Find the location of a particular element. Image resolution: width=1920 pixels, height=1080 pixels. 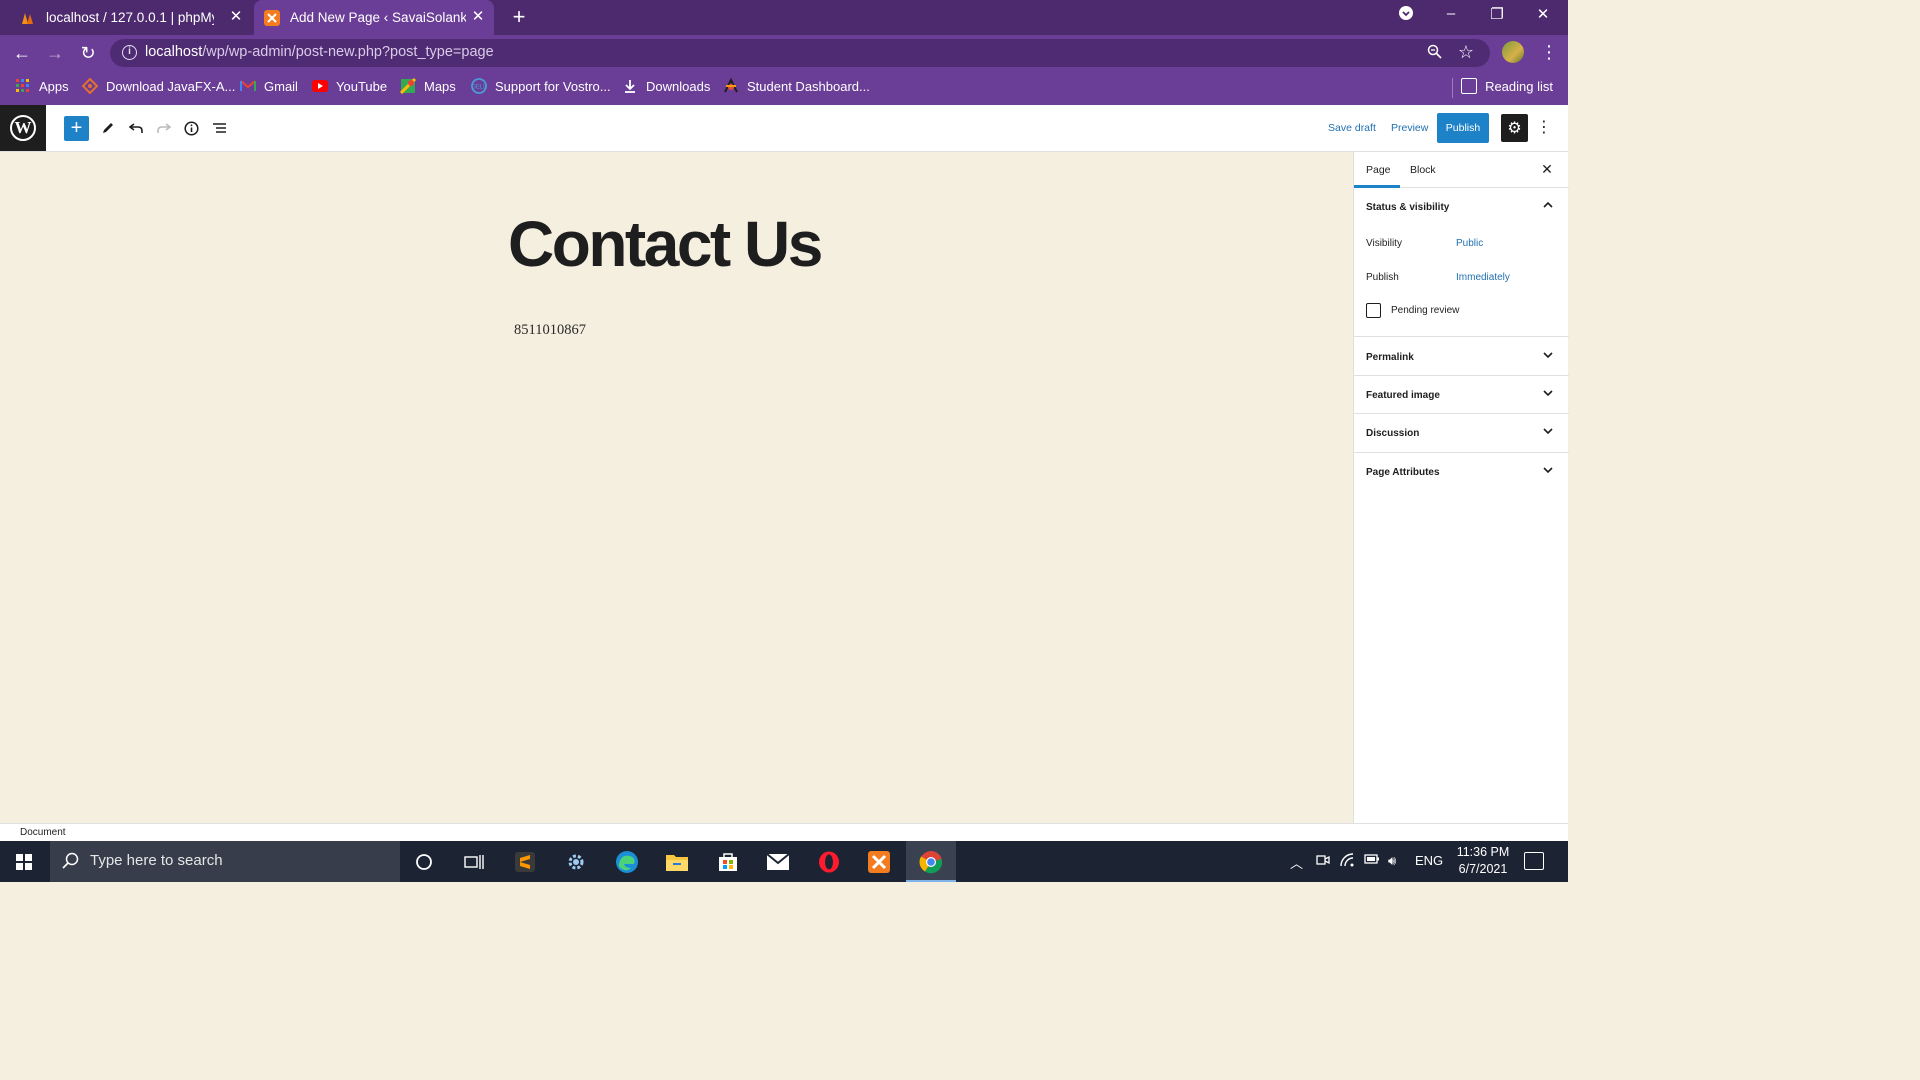

wordpress-logo-icon: W is located at coordinates (23, 128).